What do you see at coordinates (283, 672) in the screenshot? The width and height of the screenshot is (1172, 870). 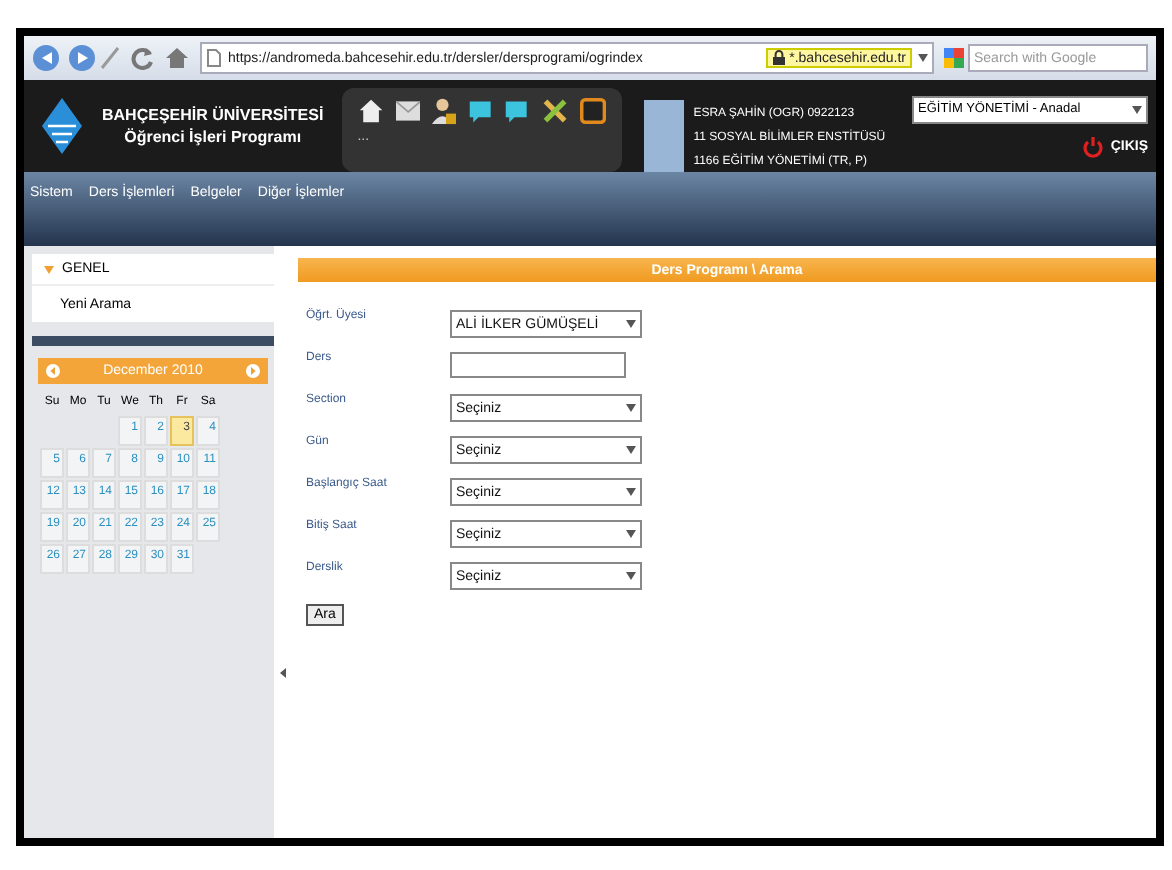 I see `collapse-arrow-icon` at bounding box center [283, 672].